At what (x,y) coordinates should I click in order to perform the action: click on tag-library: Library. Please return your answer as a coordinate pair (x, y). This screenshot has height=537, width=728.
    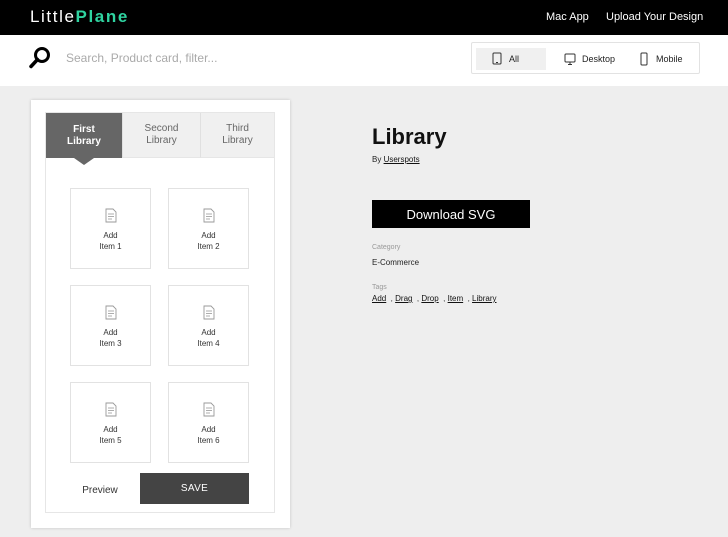
    Looking at the image, I should click on (484, 298).